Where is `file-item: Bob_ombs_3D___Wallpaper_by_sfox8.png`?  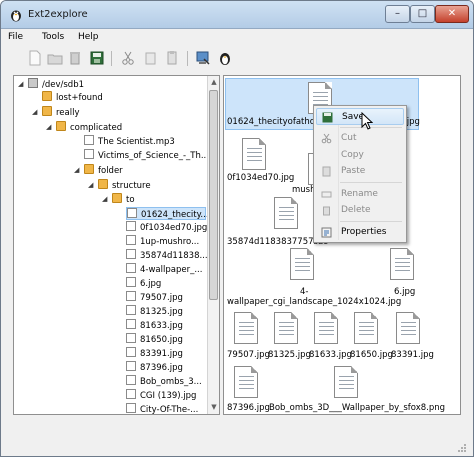 file-item: Bob_ombs_3D___Wallpaper_by_sfox8.png is located at coordinates (357, 408).